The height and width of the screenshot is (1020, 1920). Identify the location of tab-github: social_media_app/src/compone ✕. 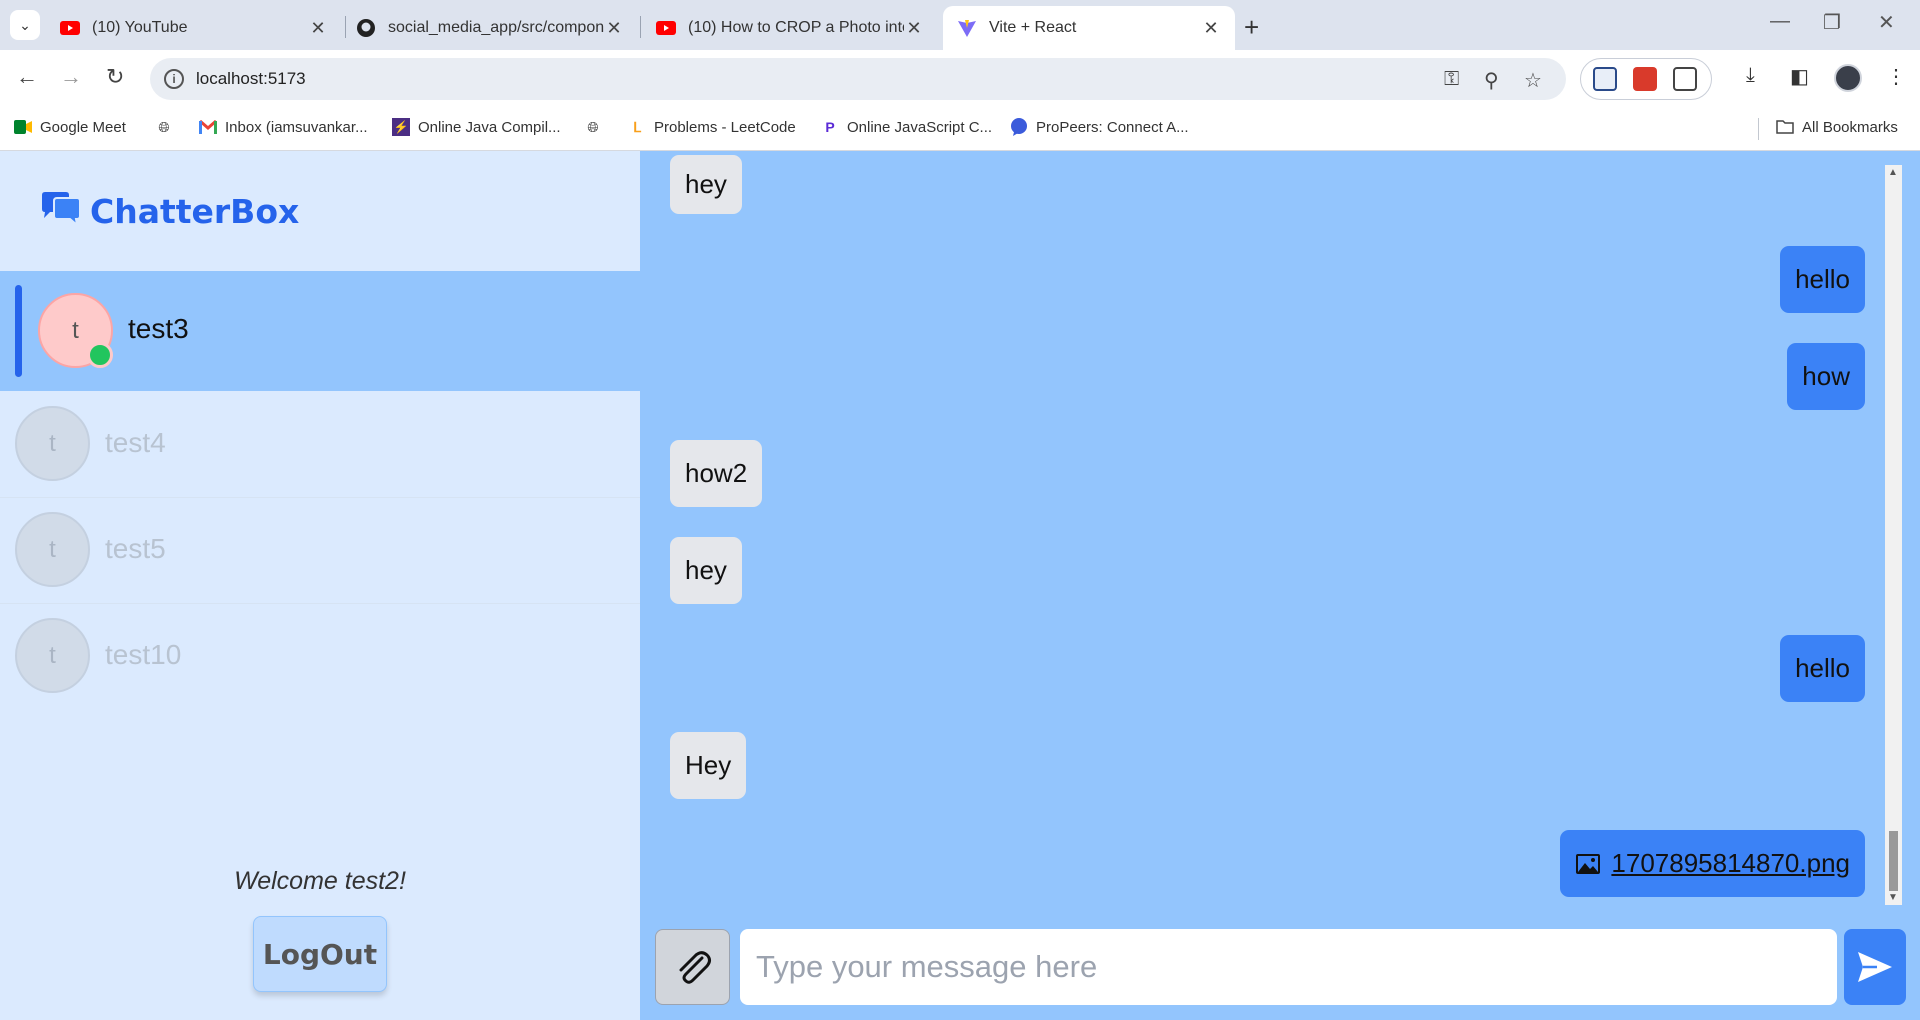
(490, 28).